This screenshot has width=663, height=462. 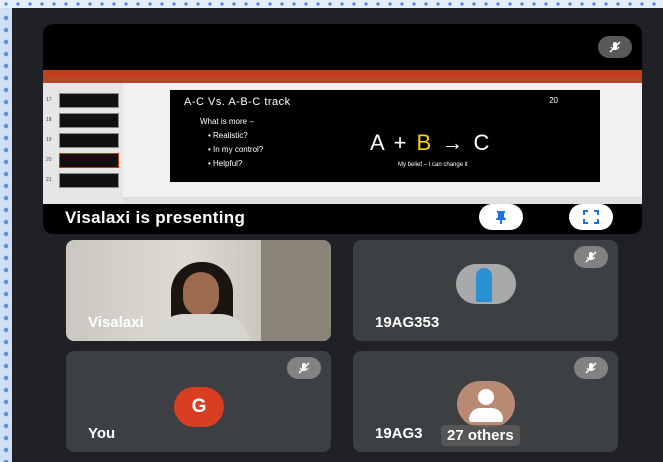 I want to click on avatar-photo-figure, so click(x=484, y=285).